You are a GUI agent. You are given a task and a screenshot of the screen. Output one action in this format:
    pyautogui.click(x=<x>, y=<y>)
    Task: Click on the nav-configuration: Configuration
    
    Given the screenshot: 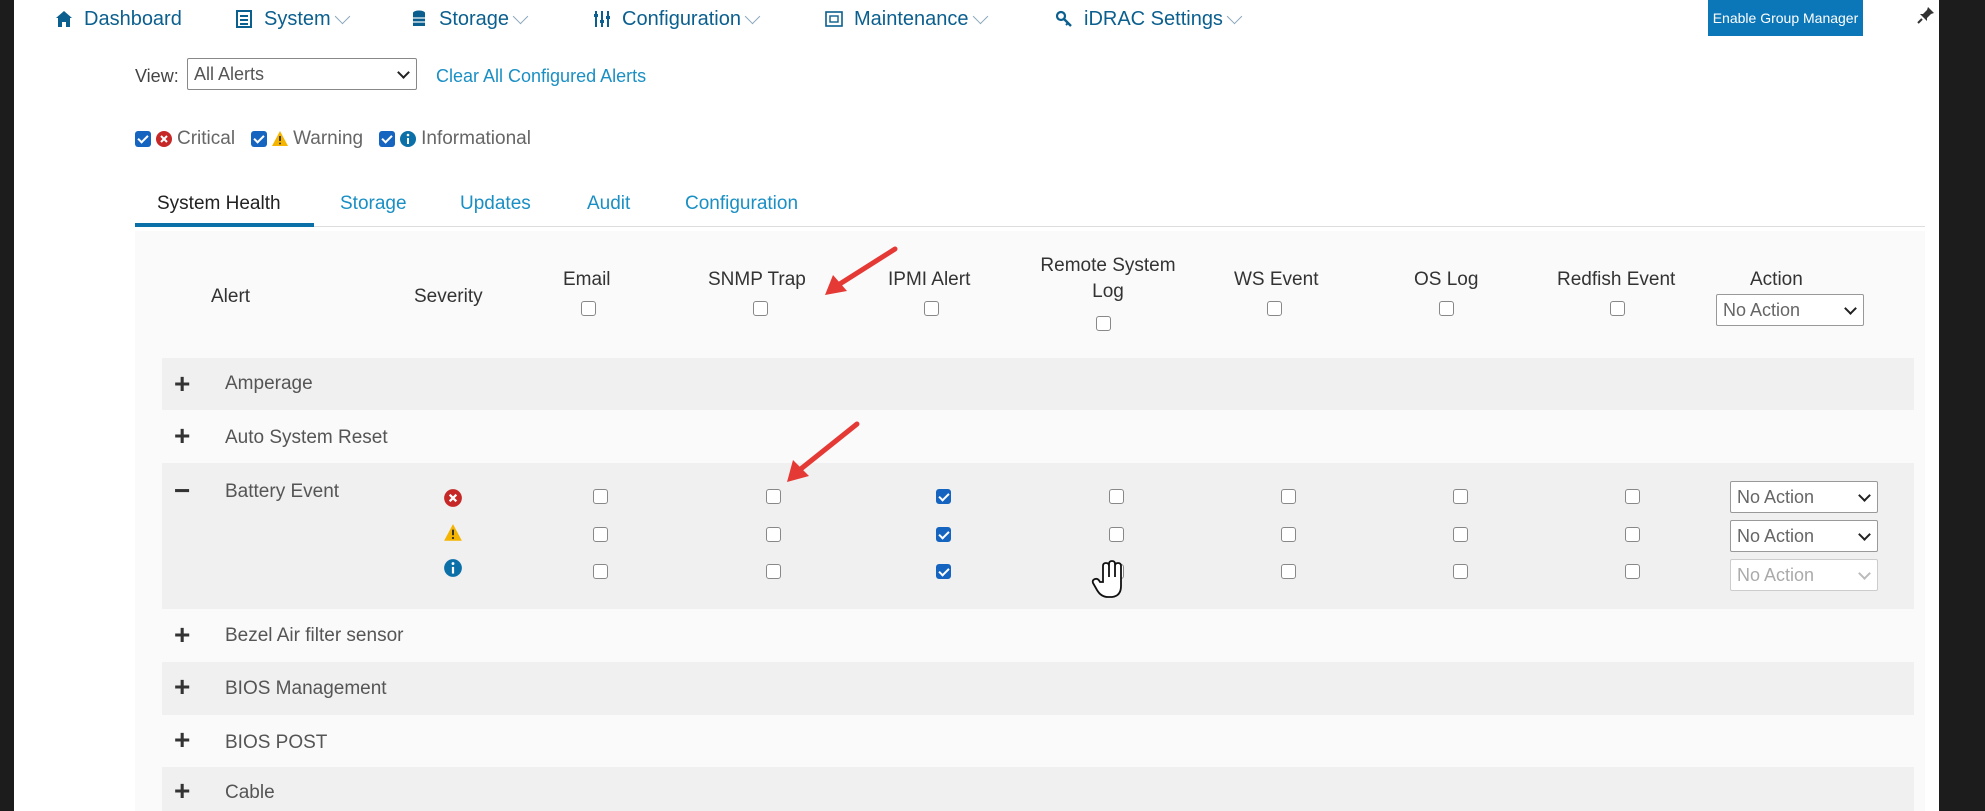 What is the action you would take?
    pyautogui.click(x=676, y=19)
    